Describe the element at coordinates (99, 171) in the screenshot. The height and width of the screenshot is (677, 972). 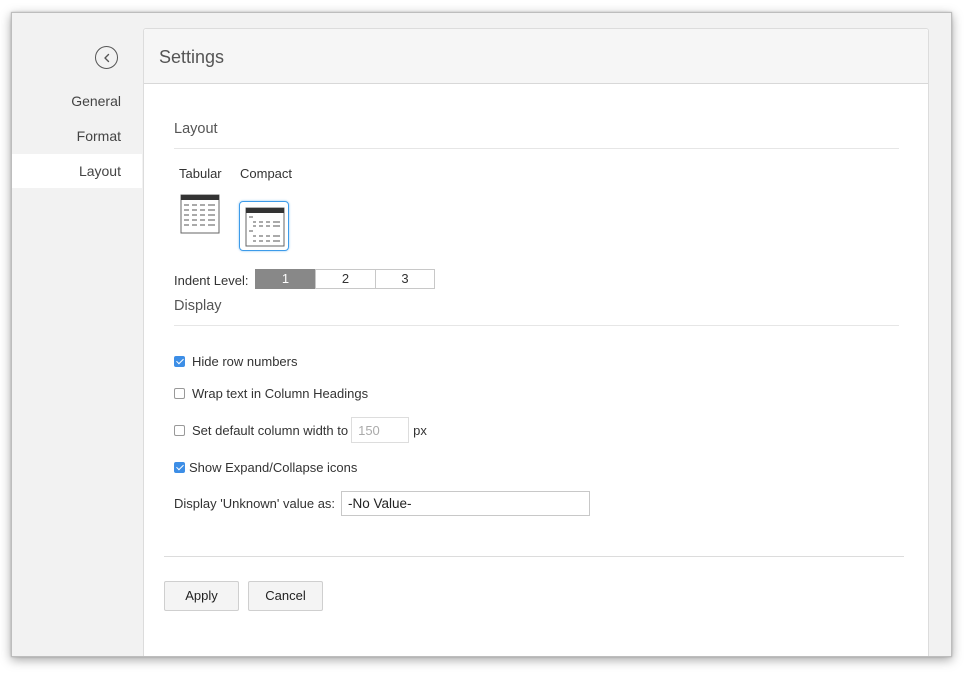
I see `sidebar-item-label: Layout` at that location.